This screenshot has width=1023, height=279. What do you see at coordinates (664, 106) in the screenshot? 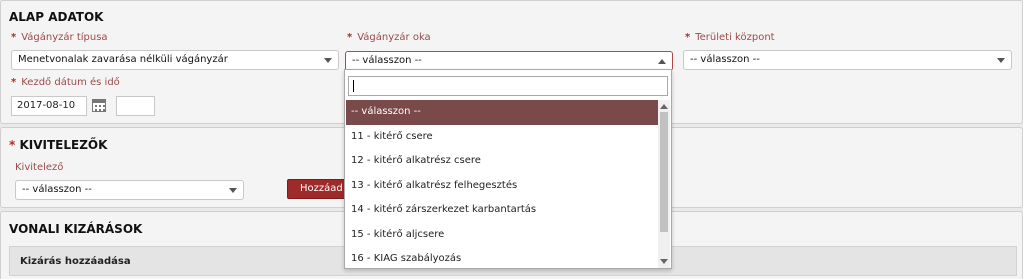
I see `scroll-up-arrow-icon` at bounding box center [664, 106].